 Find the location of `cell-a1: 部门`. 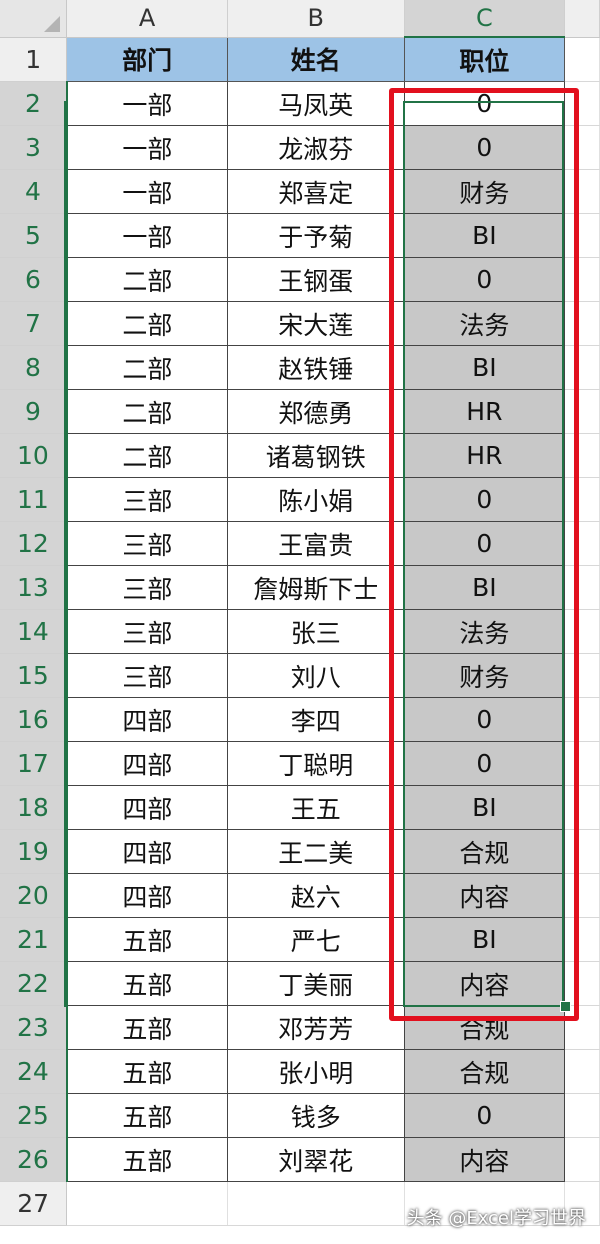

cell-a1: 部门 is located at coordinates (147, 59).